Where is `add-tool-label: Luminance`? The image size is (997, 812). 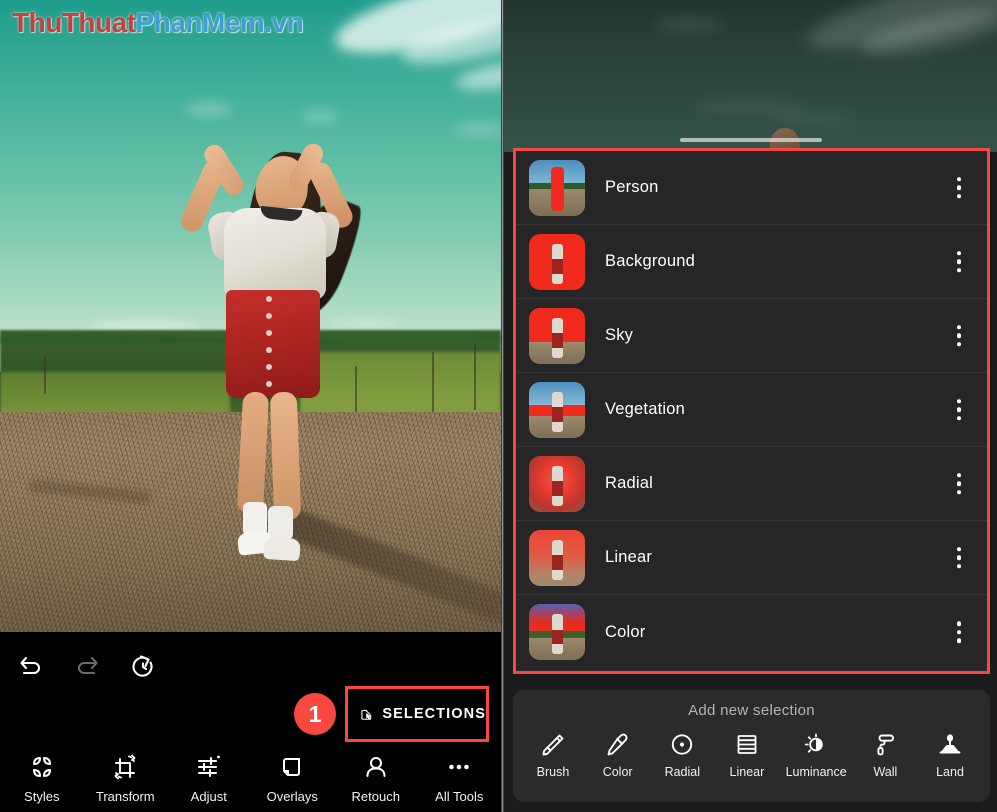
add-tool-label: Luminance is located at coordinates (816, 772).